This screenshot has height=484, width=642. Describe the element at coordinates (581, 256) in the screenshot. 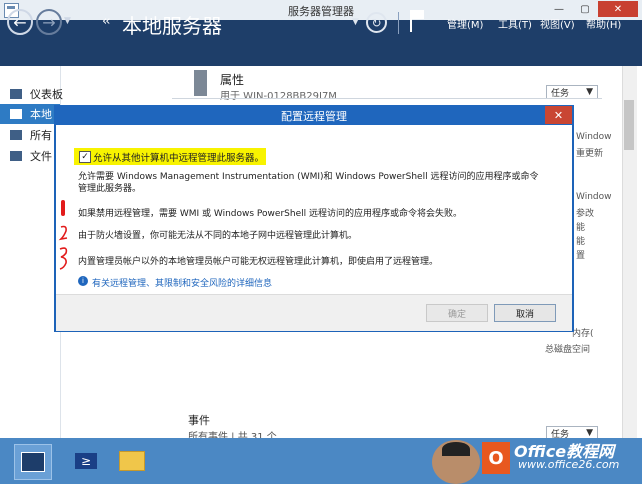

I see `background-text: 置` at that location.